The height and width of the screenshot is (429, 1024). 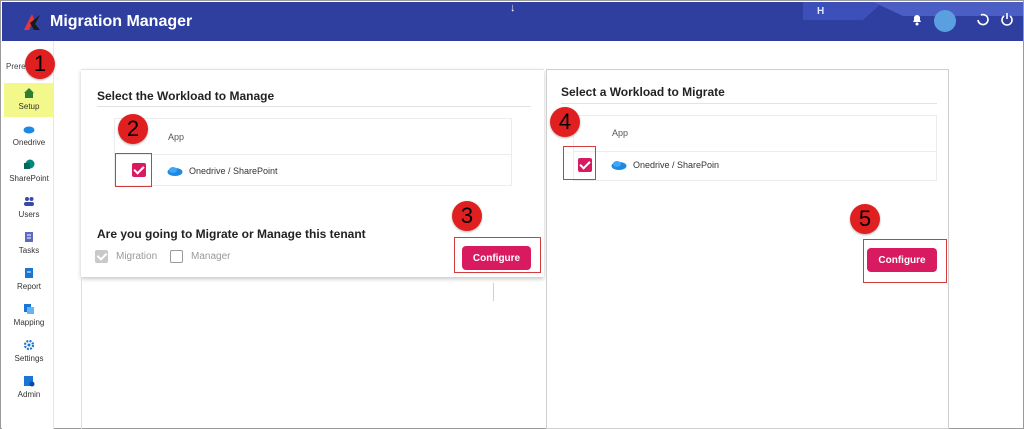 I want to click on users-icon, so click(x=29, y=201).